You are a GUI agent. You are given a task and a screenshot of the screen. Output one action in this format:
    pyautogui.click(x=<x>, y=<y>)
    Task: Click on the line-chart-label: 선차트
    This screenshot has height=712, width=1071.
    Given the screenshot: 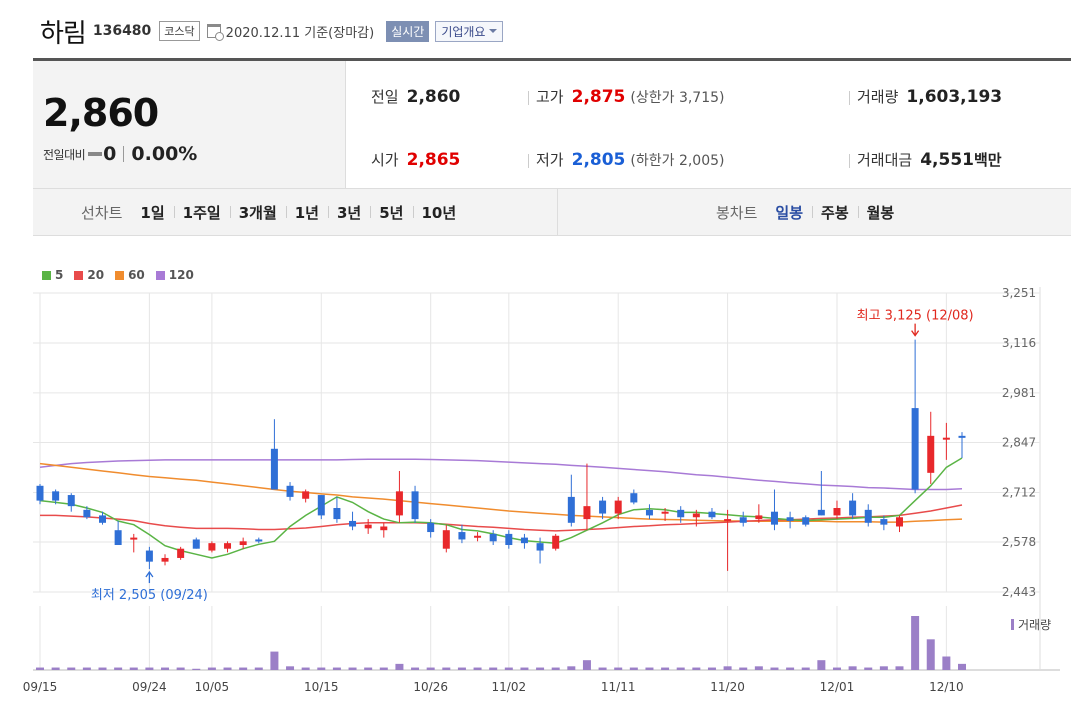 What is the action you would take?
    pyautogui.click(x=102, y=212)
    